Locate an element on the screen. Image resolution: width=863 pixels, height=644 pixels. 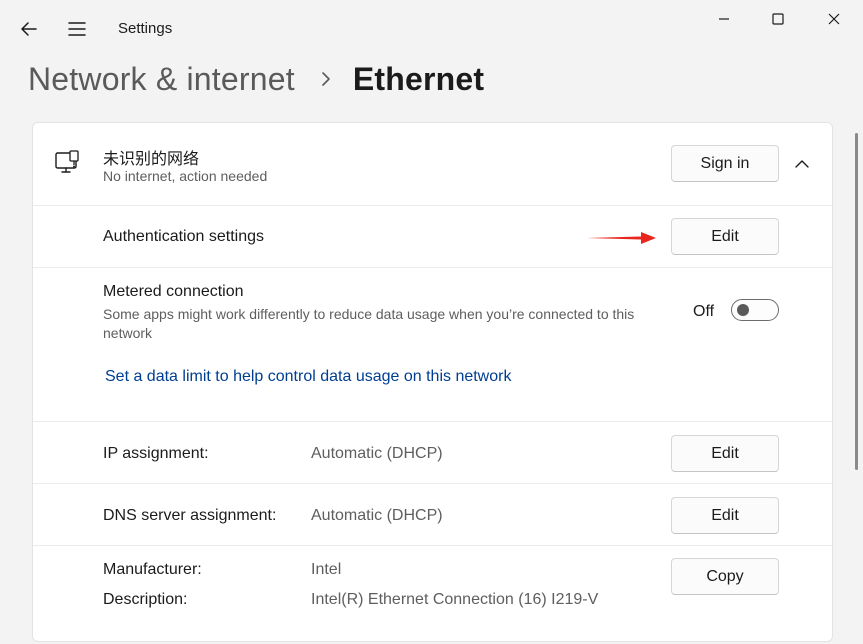
description-value: Intel(R) Ethernet Connection (16) I219-V is located at coordinates (455, 599).